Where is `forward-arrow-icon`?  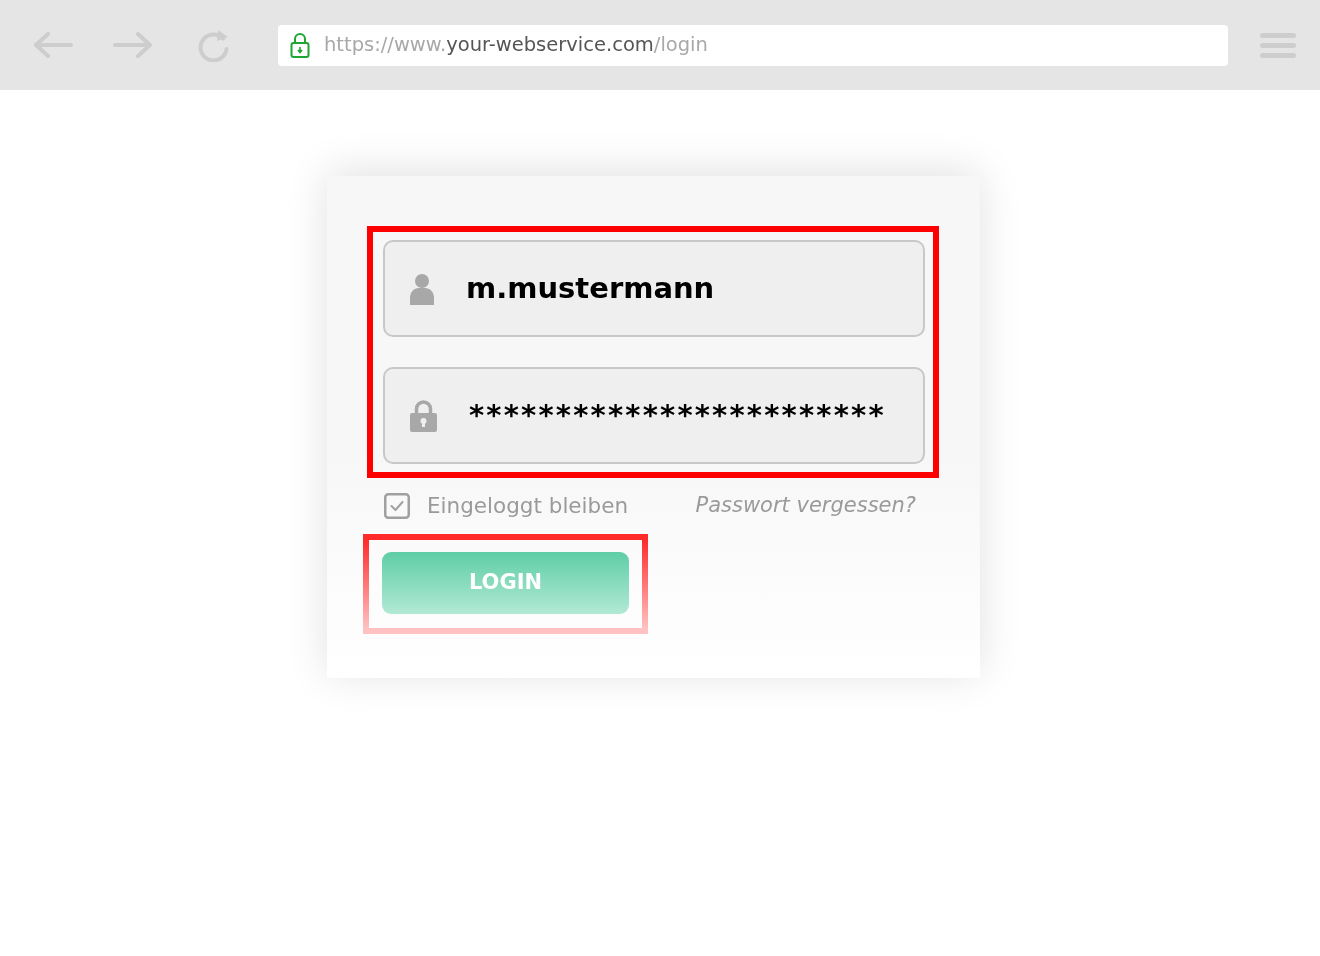
forward-arrow-icon is located at coordinates (132, 45).